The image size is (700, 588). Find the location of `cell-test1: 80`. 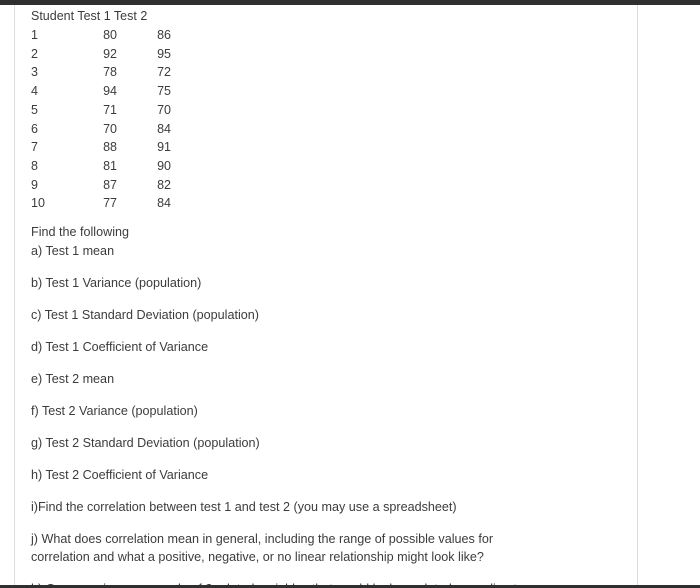

cell-test1: 80 is located at coordinates (110, 35).